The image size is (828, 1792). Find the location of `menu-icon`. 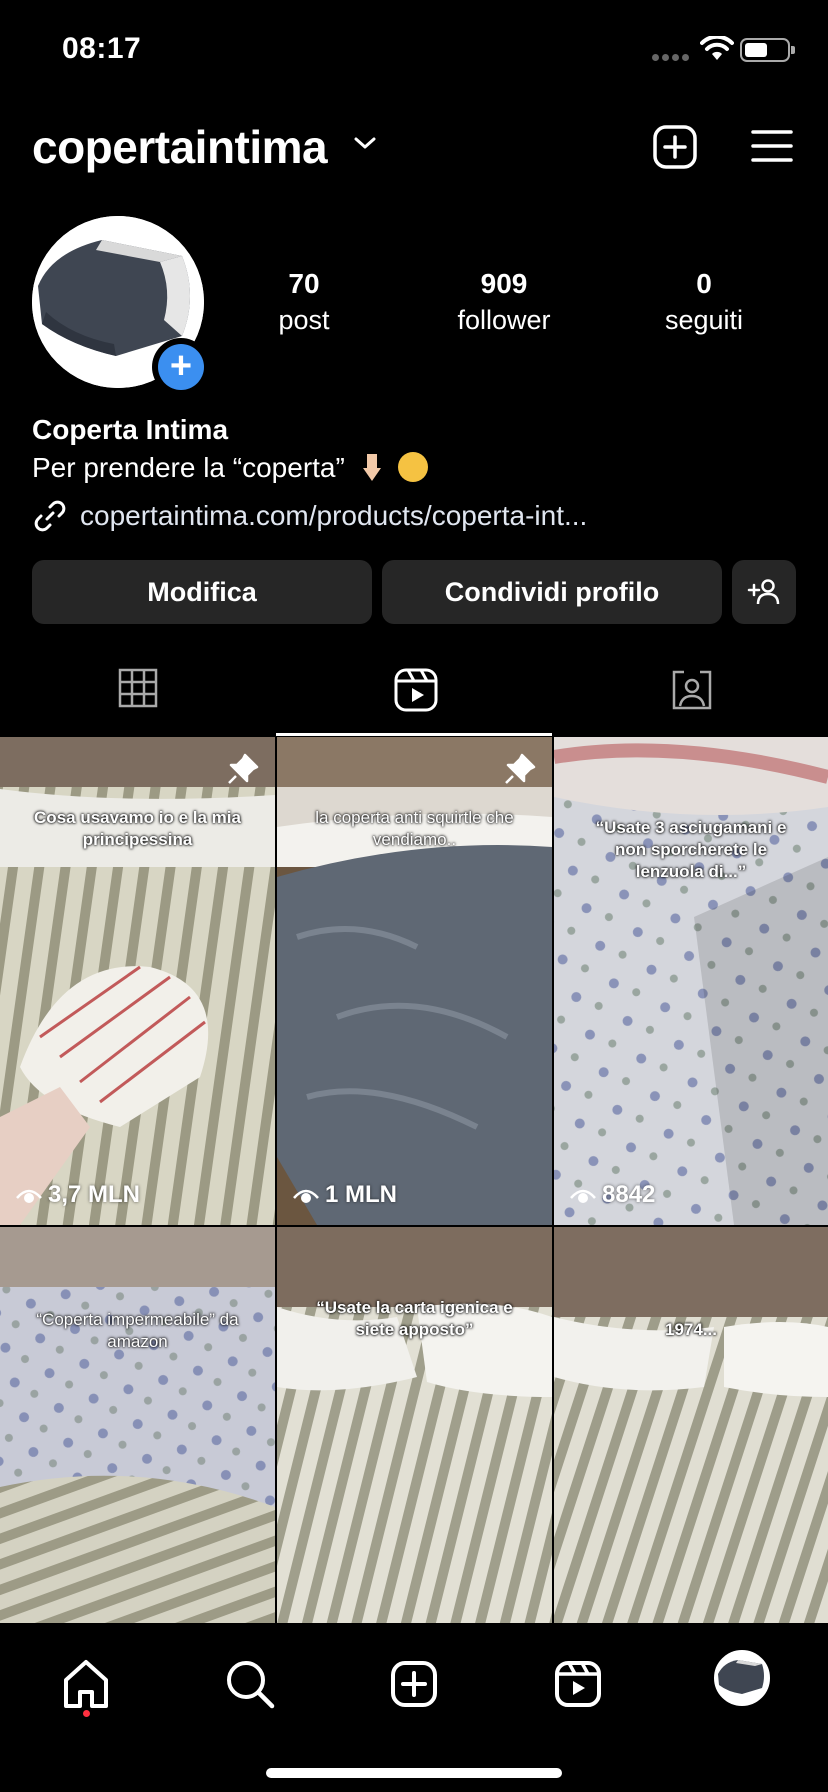

menu-icon is located at coordinates (772, 146).